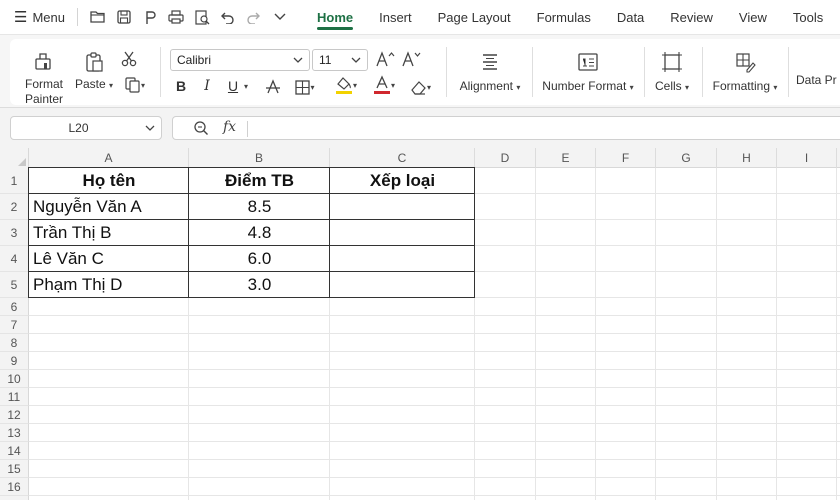 The width and height of the screenshot is (840, 500). Describe the element at coordinates (385, 59) in the screenshot. I see `increase-font-icon` at that location.